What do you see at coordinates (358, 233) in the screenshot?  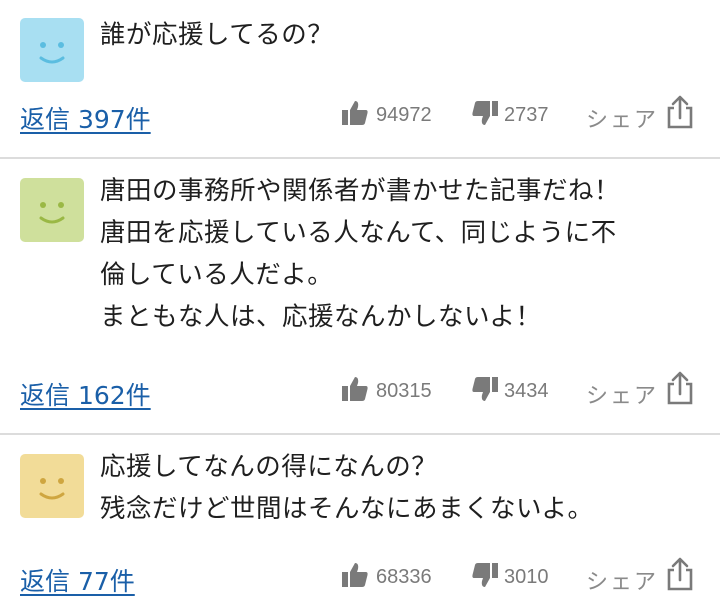 I see `comment-line: 唐田を応援している人なんて、同じように不` at bounding box center [358, 233].